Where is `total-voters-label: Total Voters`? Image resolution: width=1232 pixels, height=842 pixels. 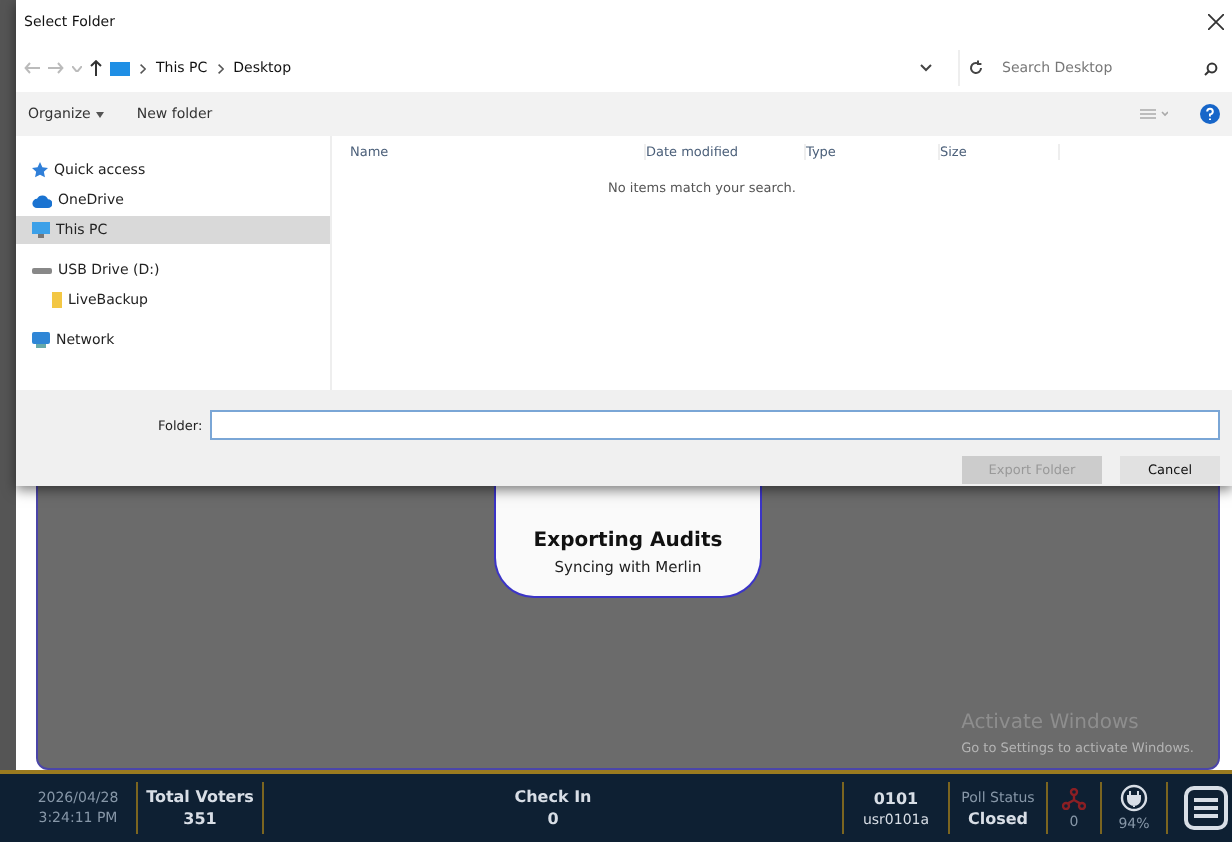 total-voters-label: Total Voters is located at coordinates (200, 797).